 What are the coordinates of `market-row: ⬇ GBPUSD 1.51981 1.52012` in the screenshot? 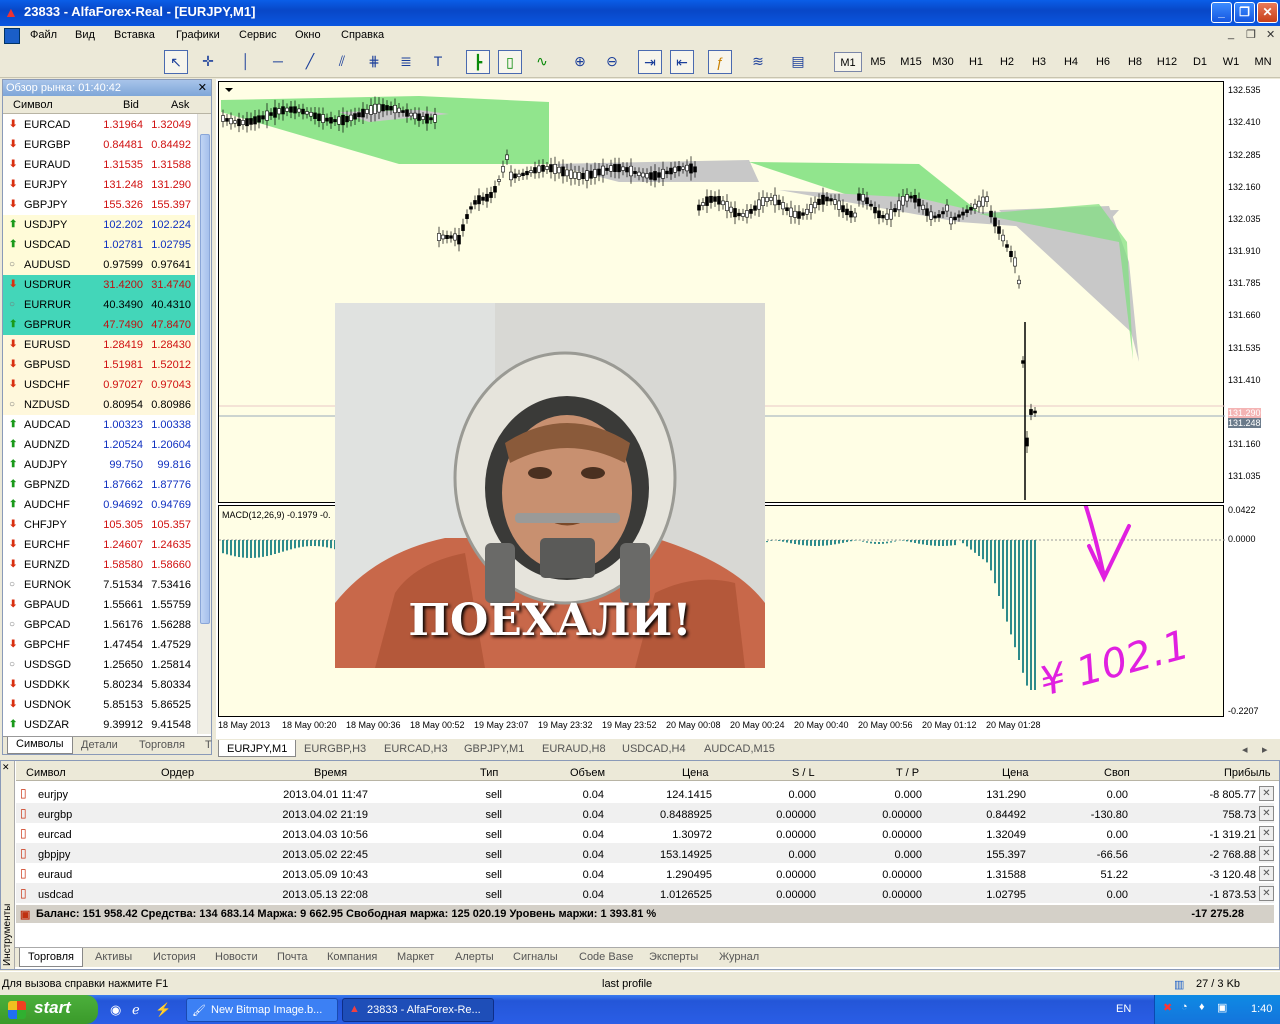 It's located at (99, 365).